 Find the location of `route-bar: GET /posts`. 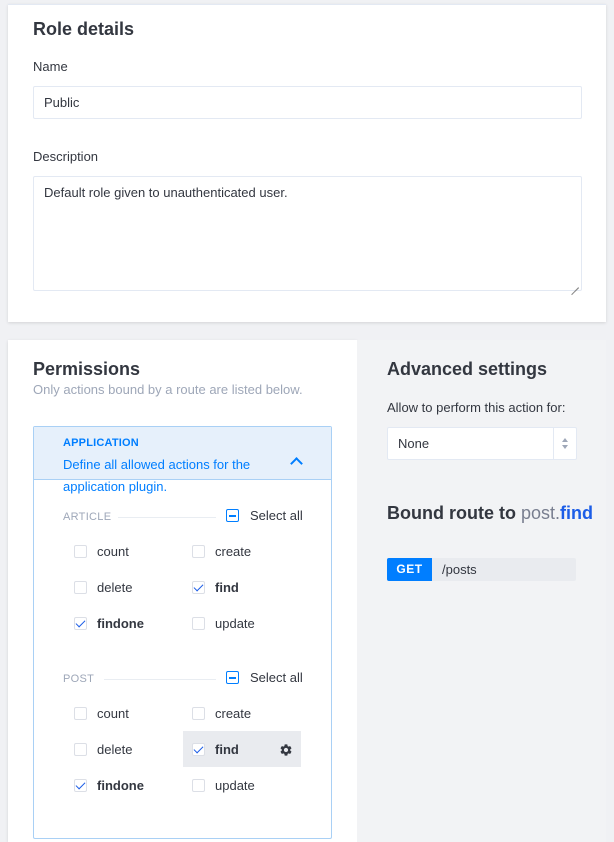

route-bar: GET /posts is located at coordinates (481, 569).